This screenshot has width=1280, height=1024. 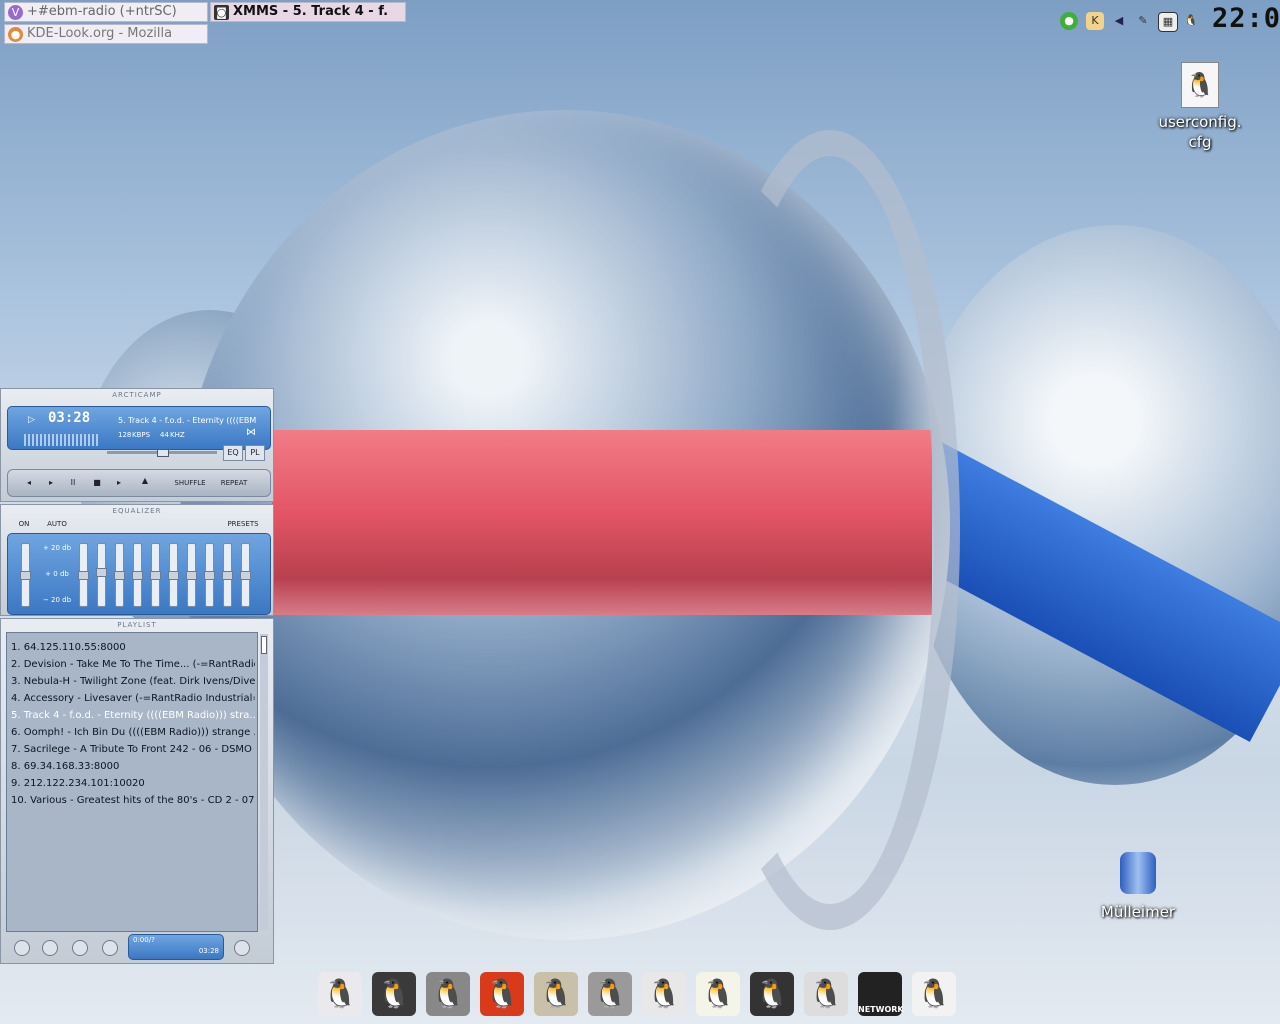 What do you see at coordinates (62, 440) in the screenshot?
I see `visualizer` at bounding box center [62, 440].